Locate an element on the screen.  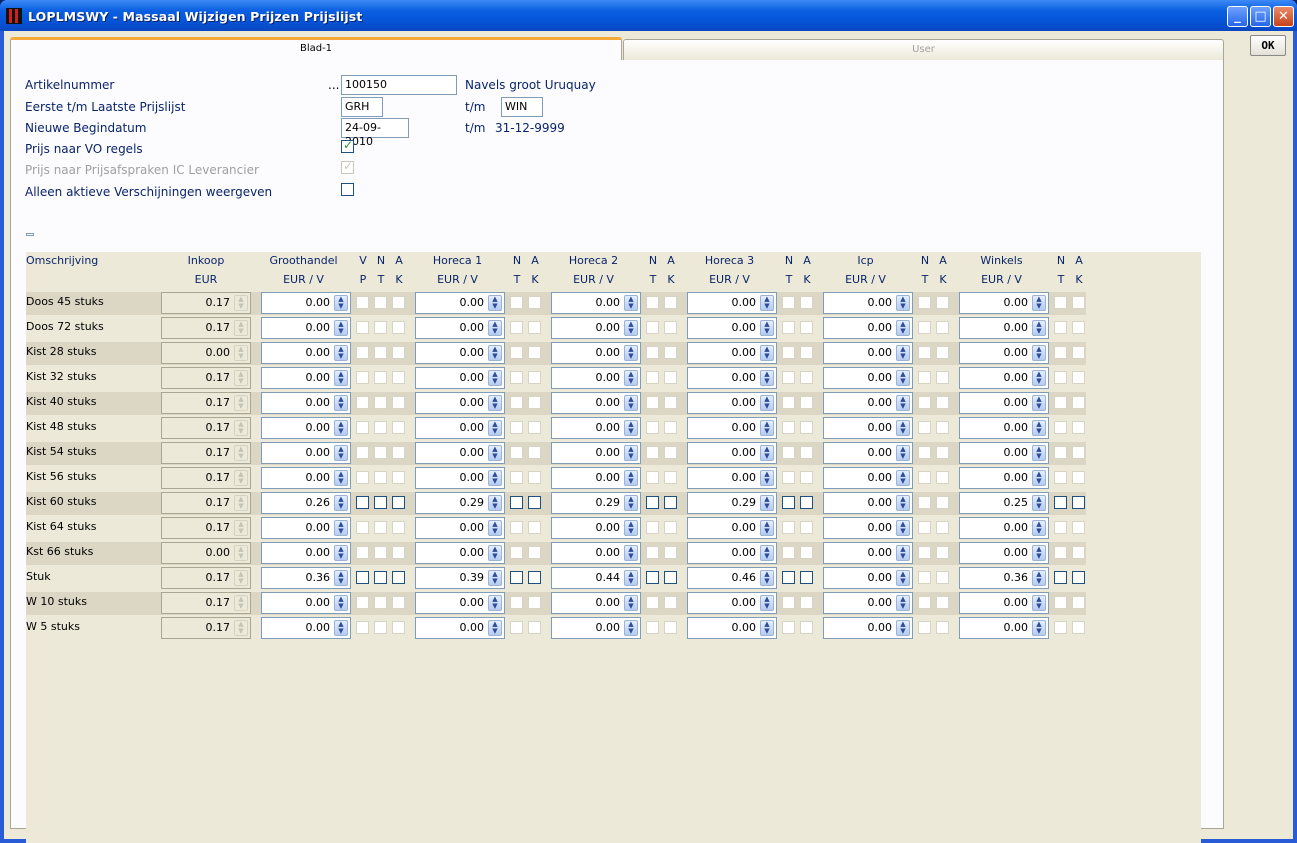
price-field: 0.26 ▲ ▼ is located at coordinates (306, 503).